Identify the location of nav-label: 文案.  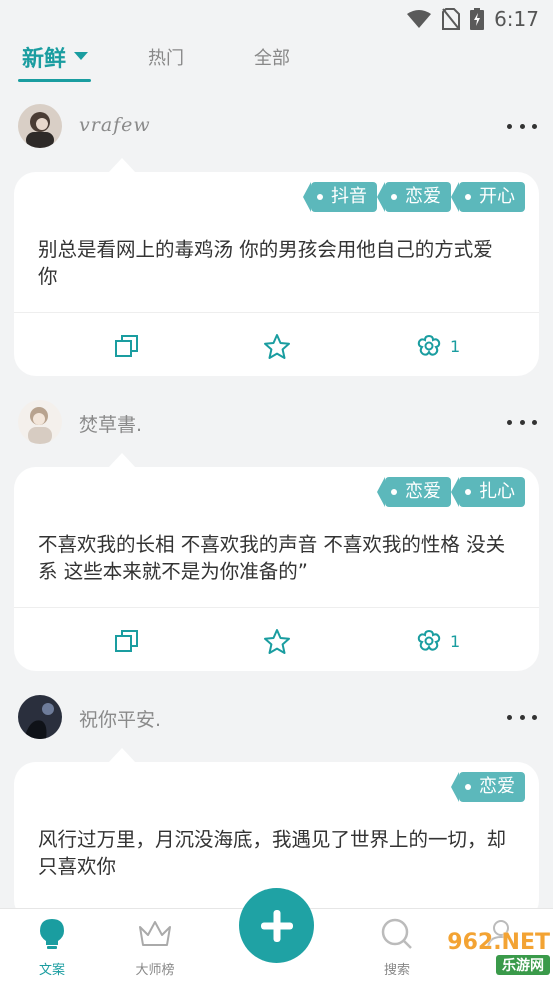
(51, 970).